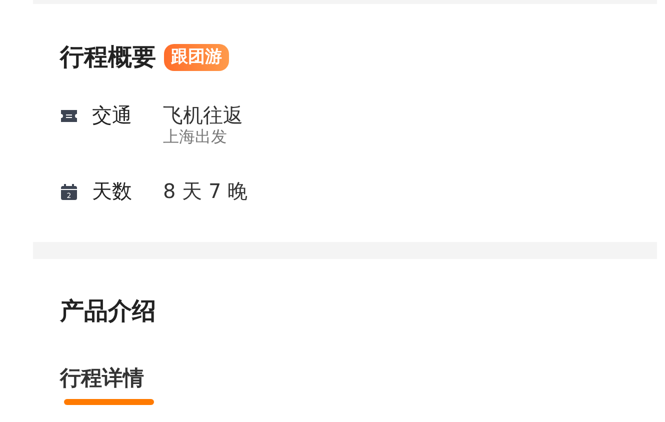 Image resolution: width=665 pixels, height=422 pixels. I want to click on tab: 行程详情, so click(102, 379).